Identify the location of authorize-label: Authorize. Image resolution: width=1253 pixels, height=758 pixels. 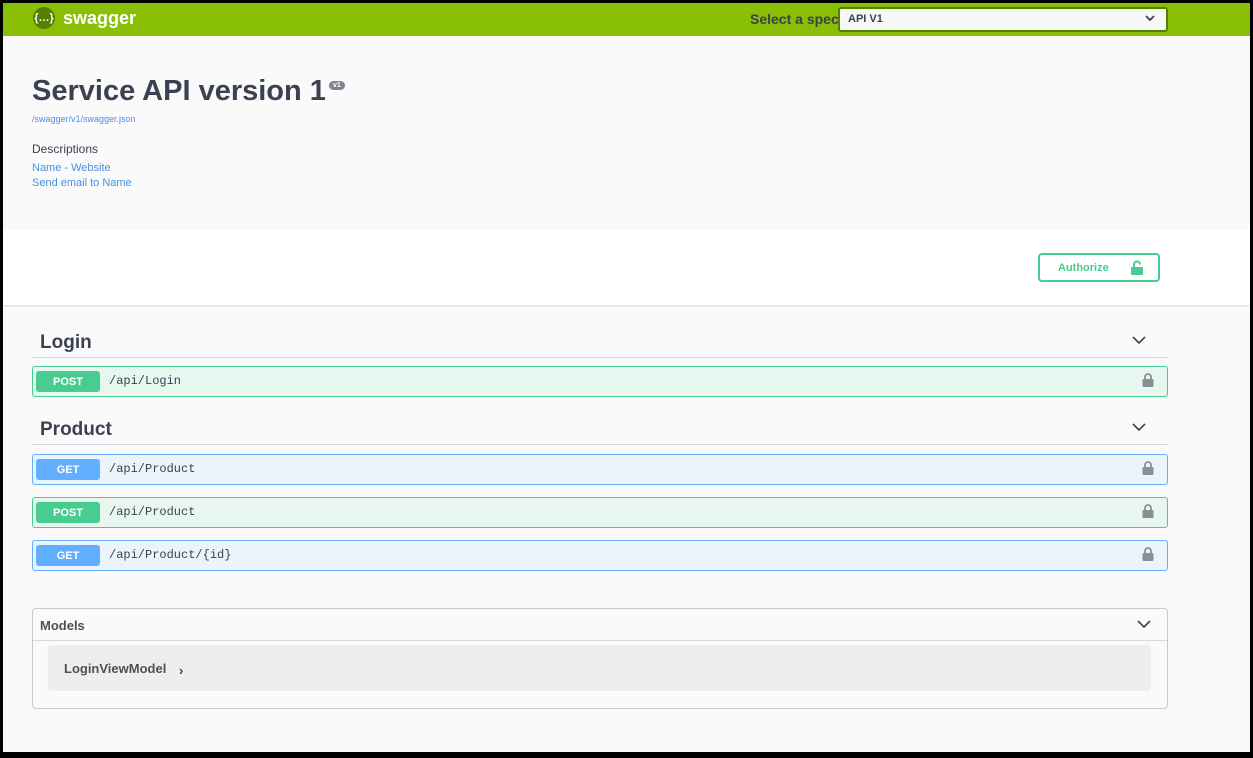
(1083, 268).